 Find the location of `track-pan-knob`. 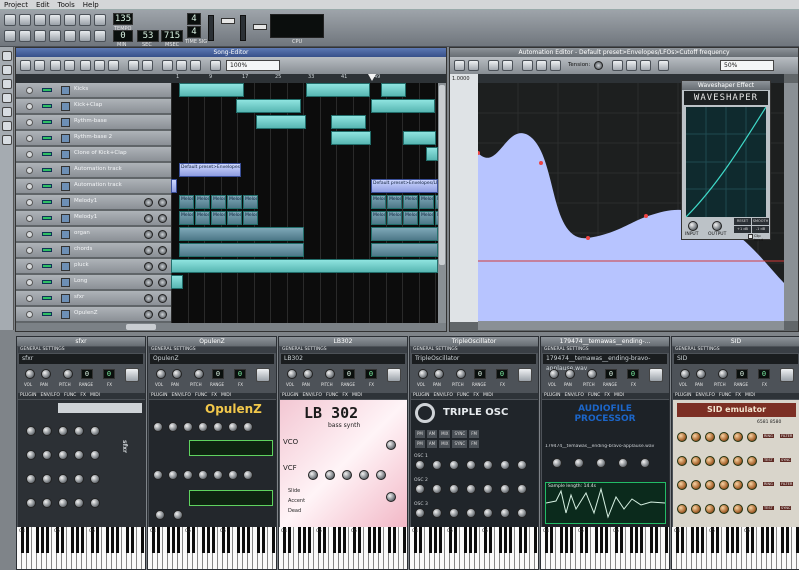

track-pan-knob is located at coordinates (162, 266).